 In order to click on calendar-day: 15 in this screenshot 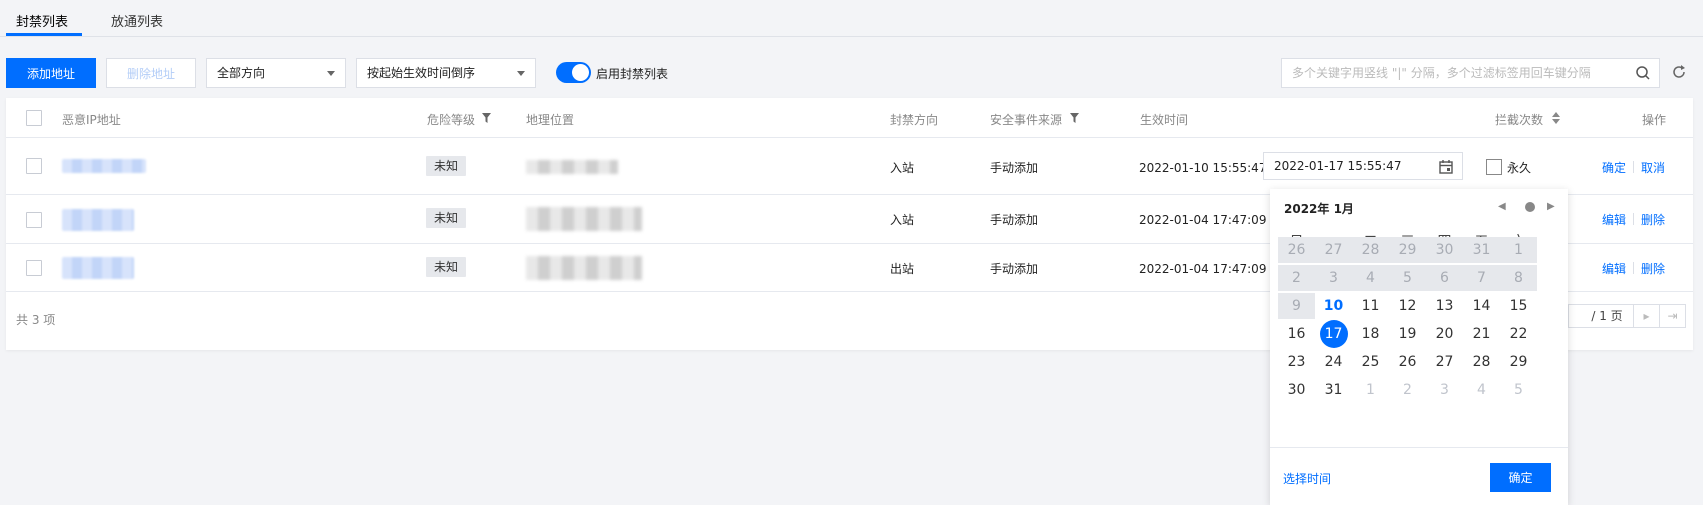, I will do `click(1518, 306)`.